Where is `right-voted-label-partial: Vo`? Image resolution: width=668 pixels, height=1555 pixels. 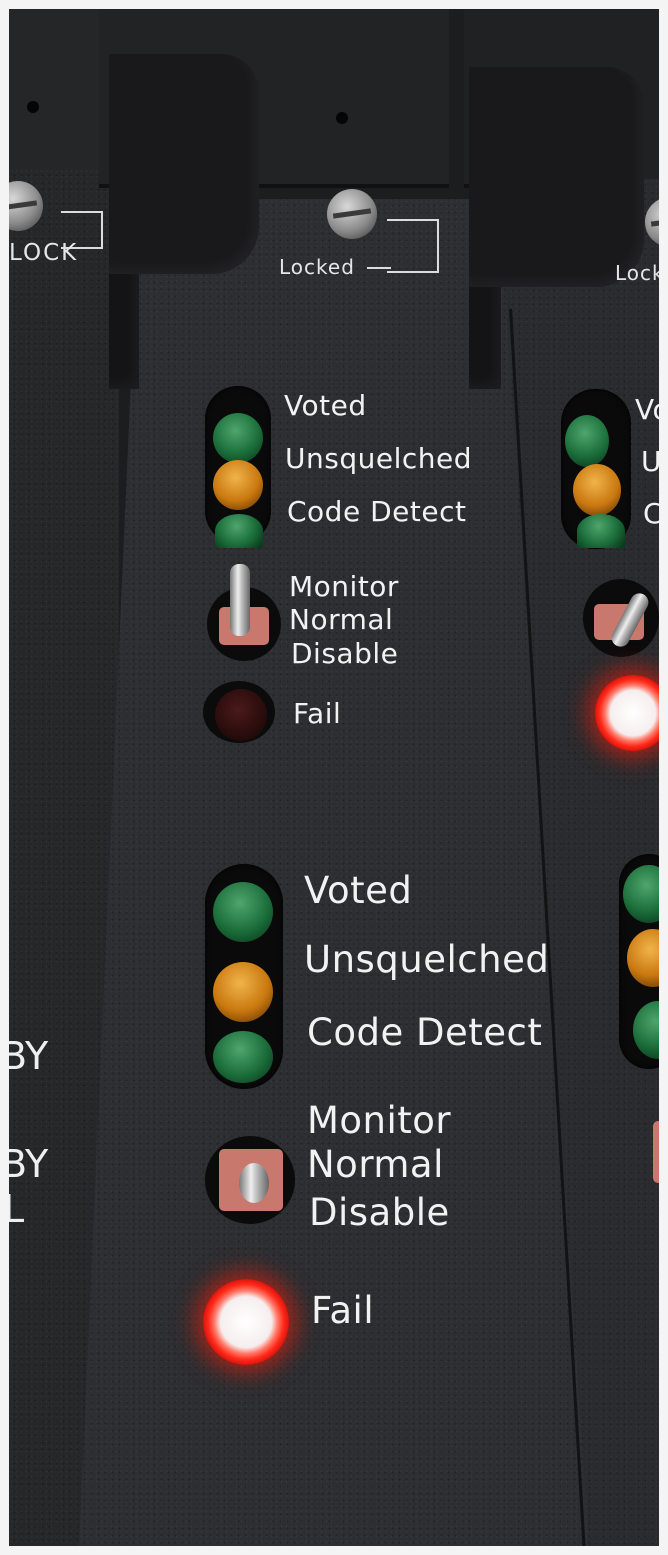 right-voted-label-partial: Vo is located at coordinates (647, 409).